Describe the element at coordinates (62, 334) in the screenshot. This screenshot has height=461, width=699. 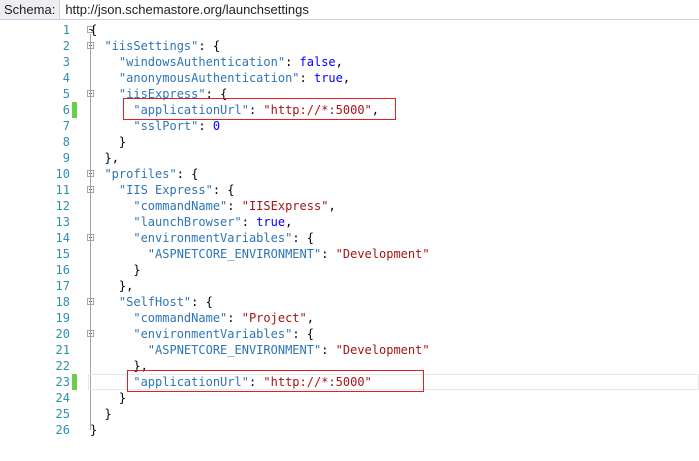
I see `line-number: 20` at that location.